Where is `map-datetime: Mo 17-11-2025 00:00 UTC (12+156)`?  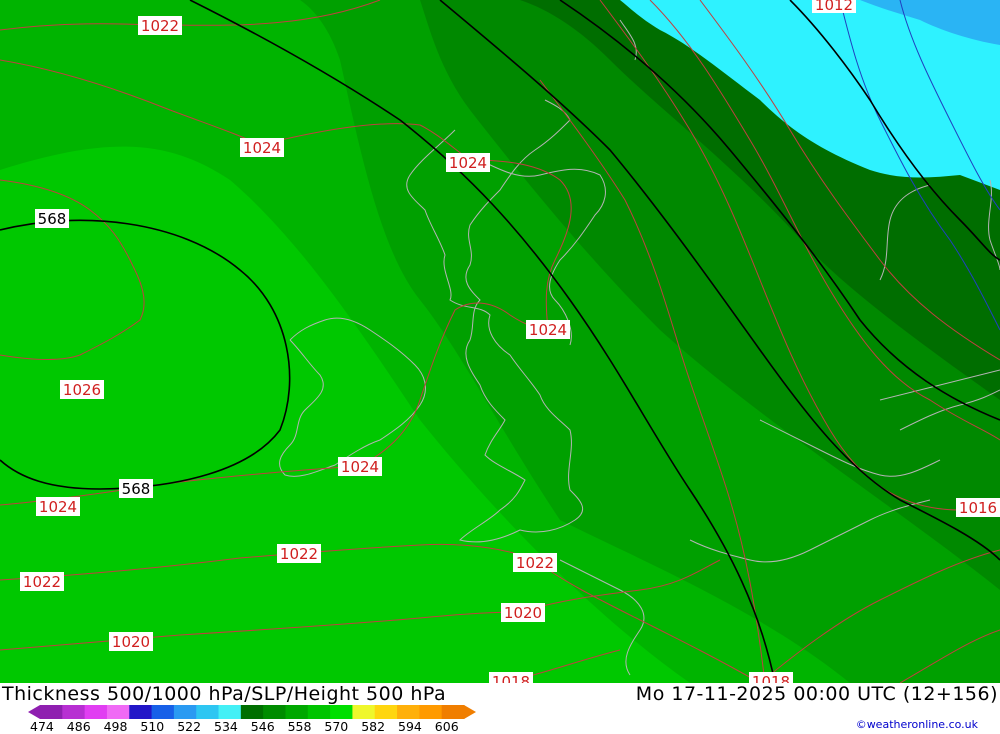 map-datetime: Mo 17-11-2025 00:00 UTC (12+156) is located at coordinates (816, 694).